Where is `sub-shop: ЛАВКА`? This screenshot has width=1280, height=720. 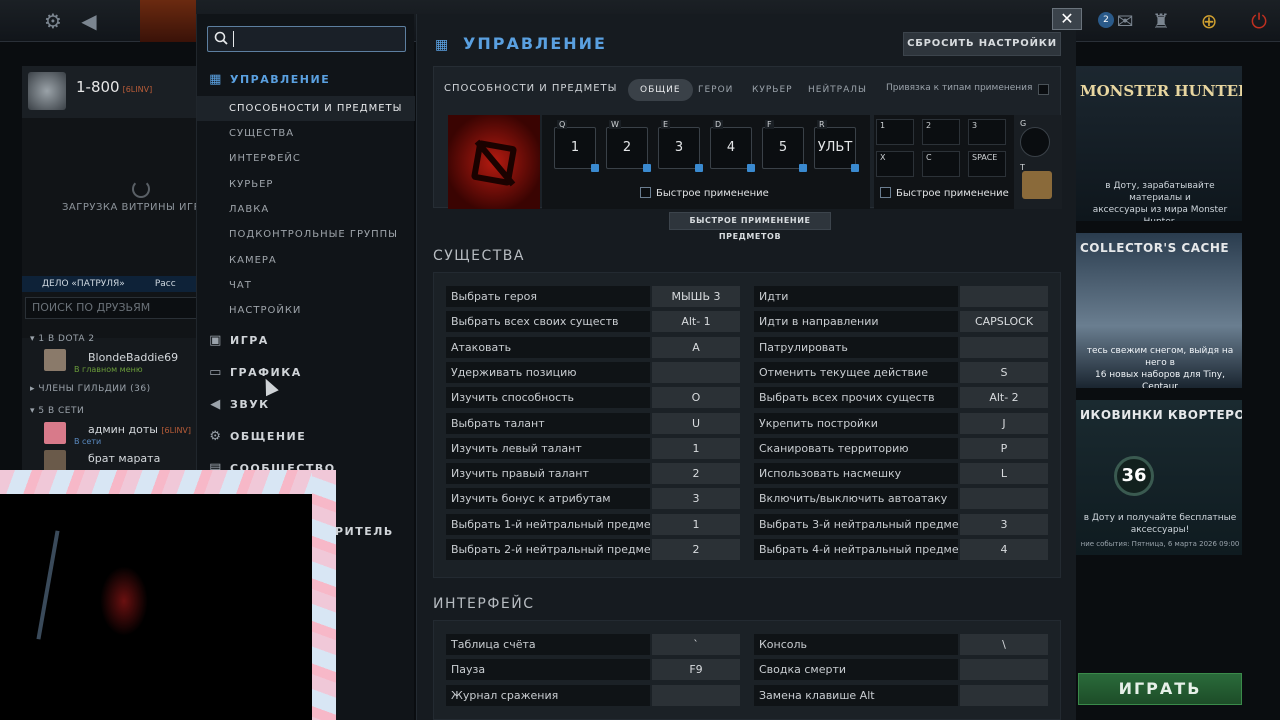
sub-shop: ЛАВКА is located at coordinates (306, 209).